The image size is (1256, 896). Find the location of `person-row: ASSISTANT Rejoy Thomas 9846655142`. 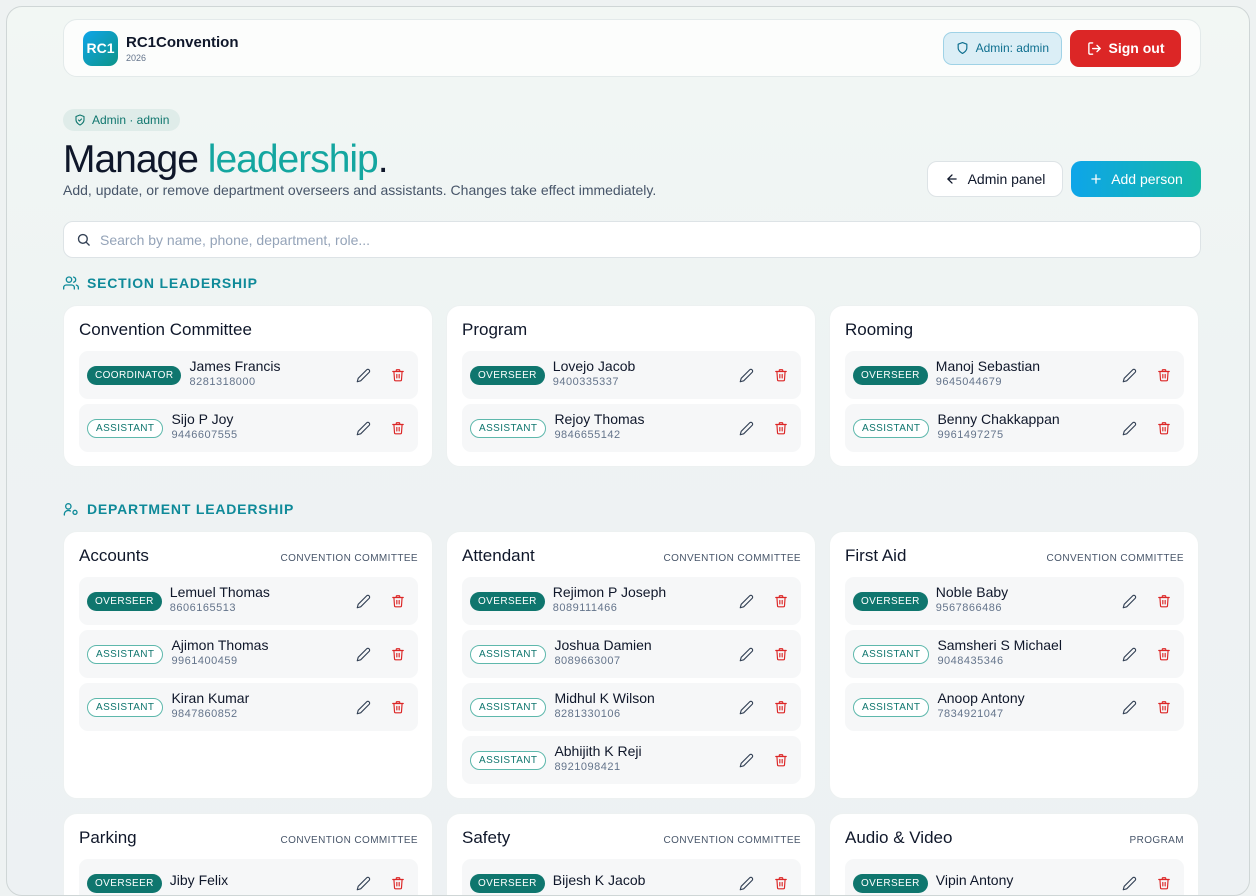

person-row: ASSISTANT Rejoy Thomas 9846655142 is located at coordinates (631, 428).